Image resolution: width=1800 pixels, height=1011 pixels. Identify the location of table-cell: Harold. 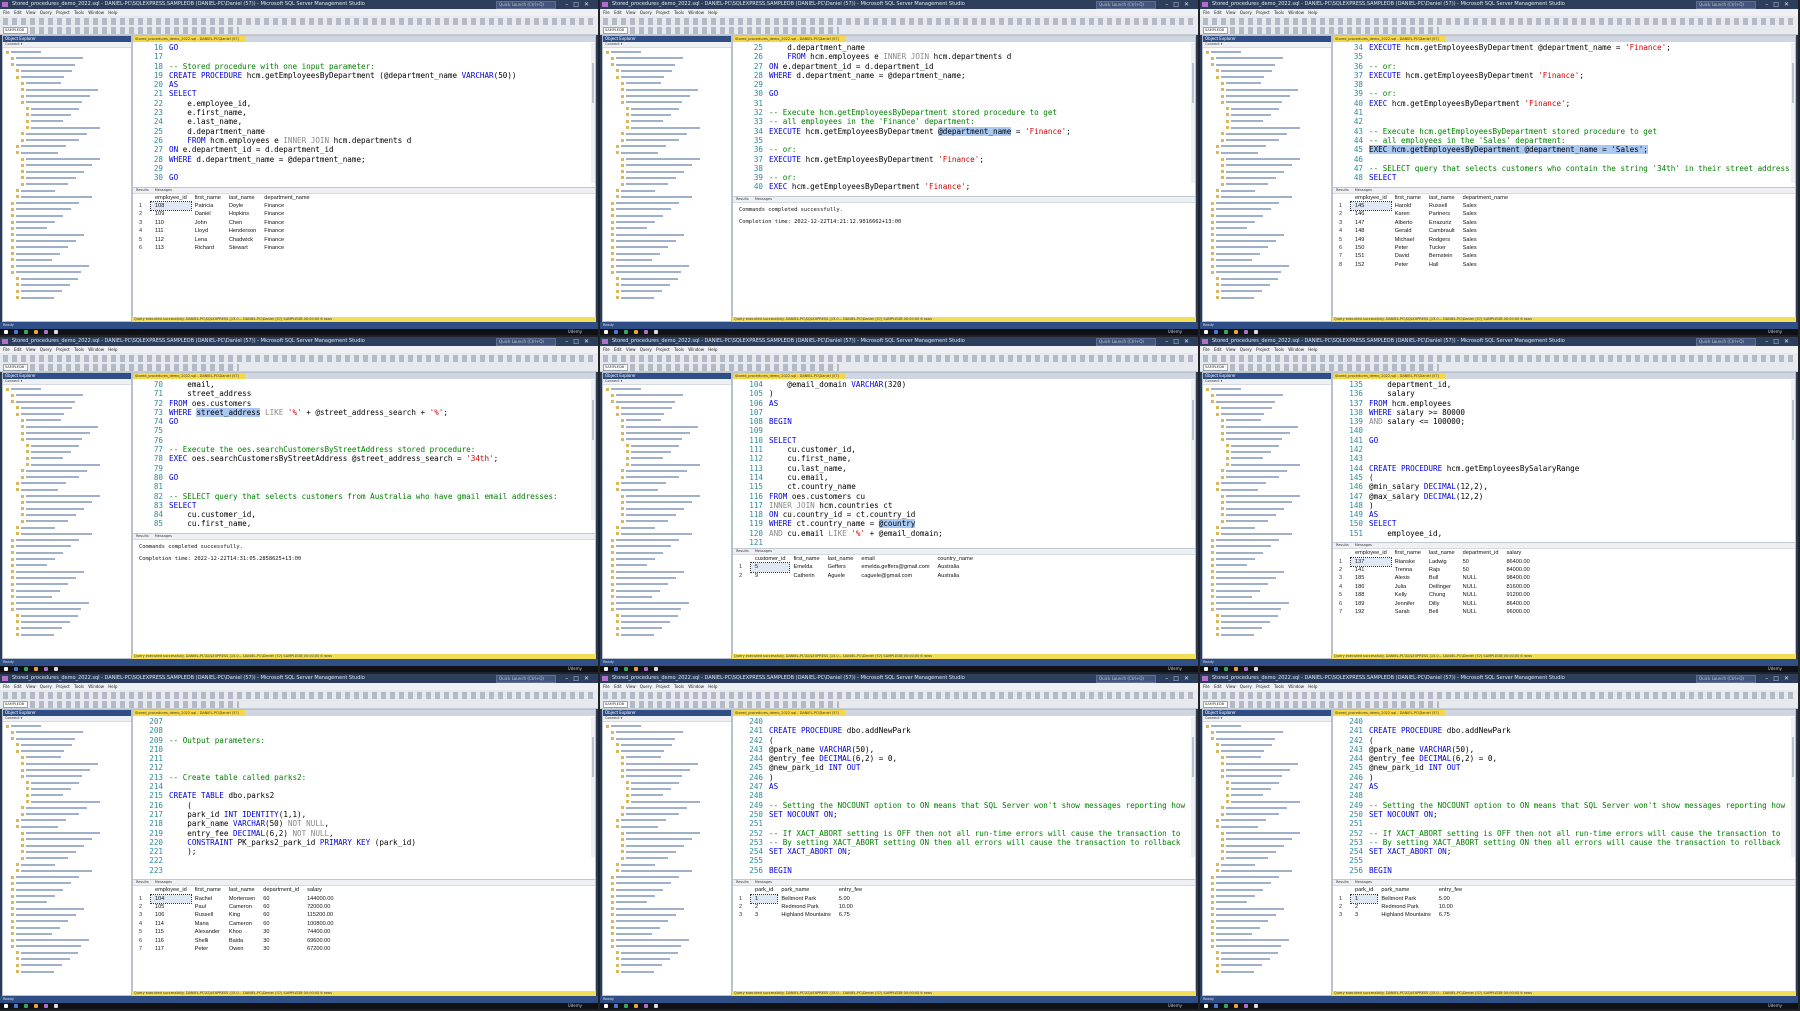
(1408, 206).